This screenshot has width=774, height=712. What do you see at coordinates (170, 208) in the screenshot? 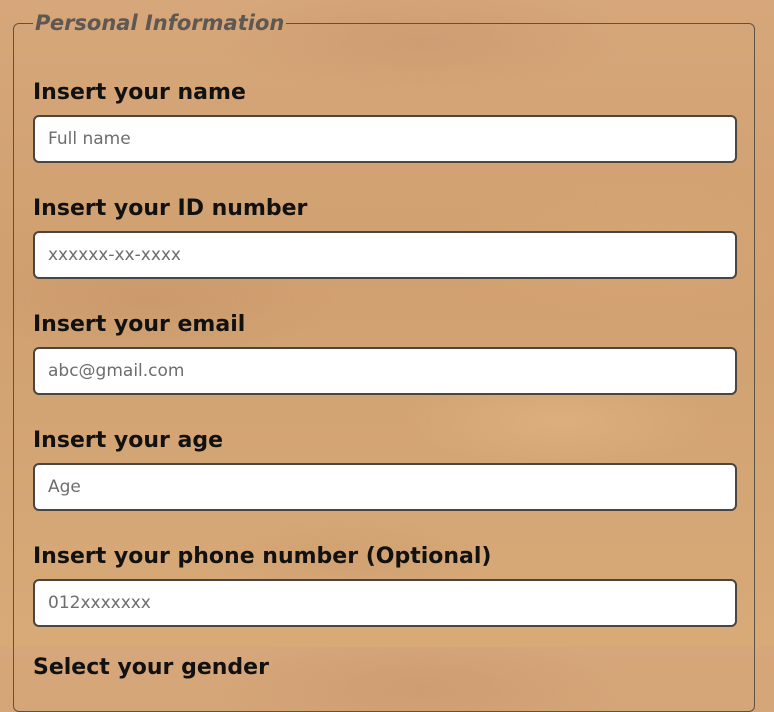
I see `id-number-label: Insert your ID number` at bounding box center [170, 208].